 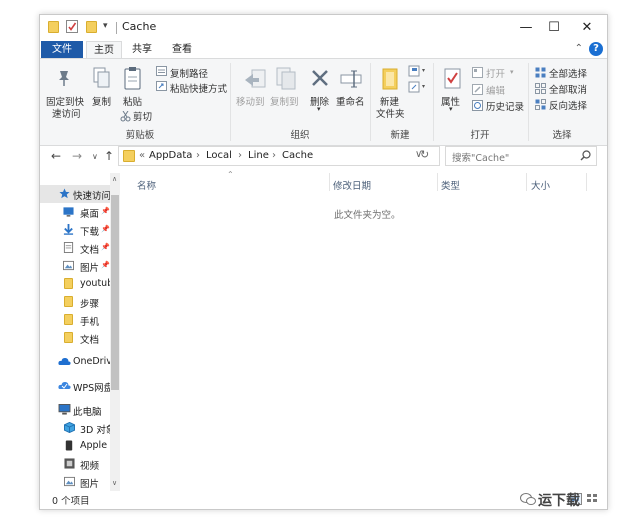 I want to click on new-folder-label-2: 文件夹, so click(x=390, y=113).